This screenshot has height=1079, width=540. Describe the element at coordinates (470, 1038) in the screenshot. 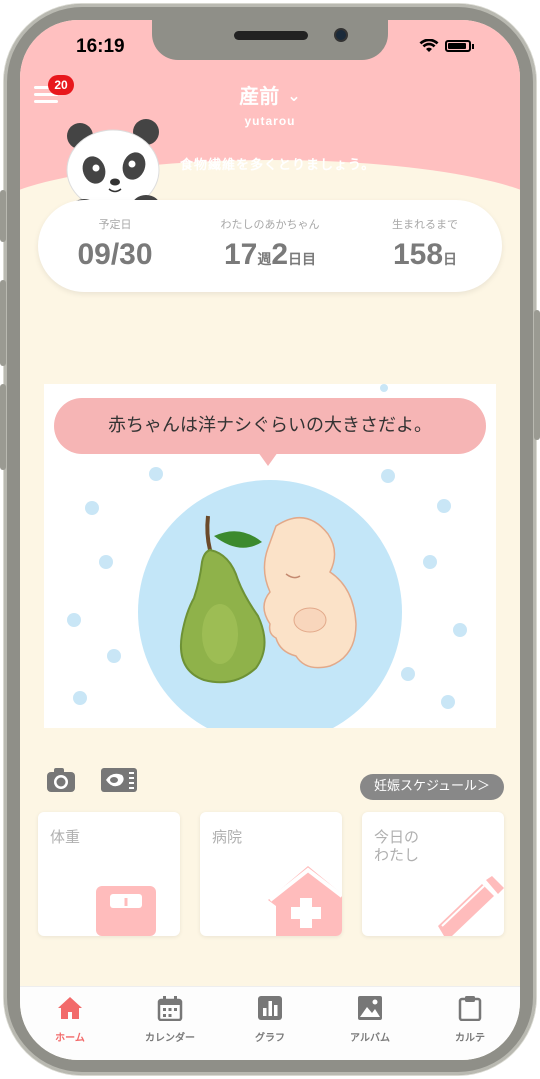

I see `tab-chart-label: カルテ` at that location.